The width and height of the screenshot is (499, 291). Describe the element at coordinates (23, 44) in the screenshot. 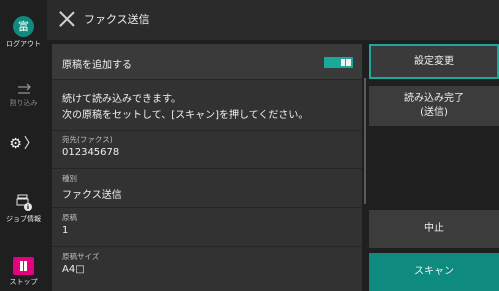

I see `logout-label: ログアウト` at that location.